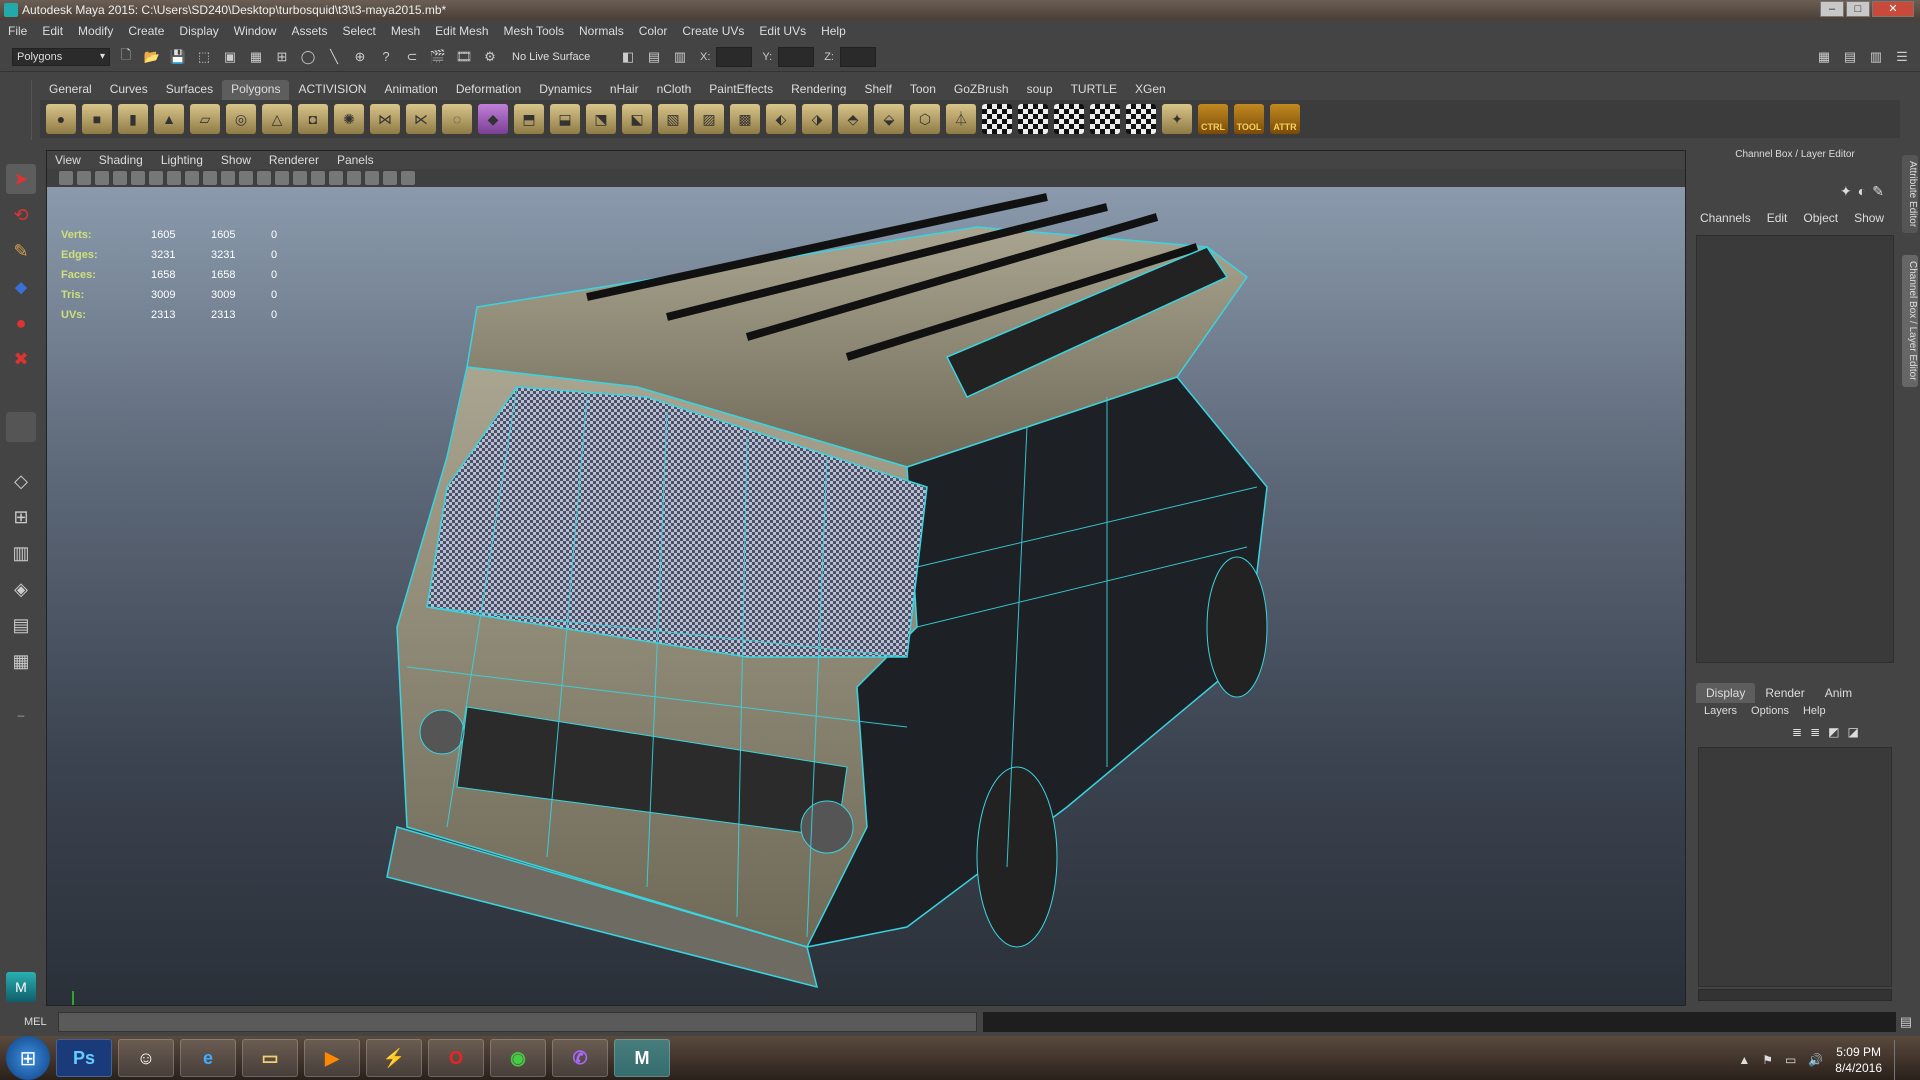  I want to click on snap-curve-icon: ◯, so click(308, 57).